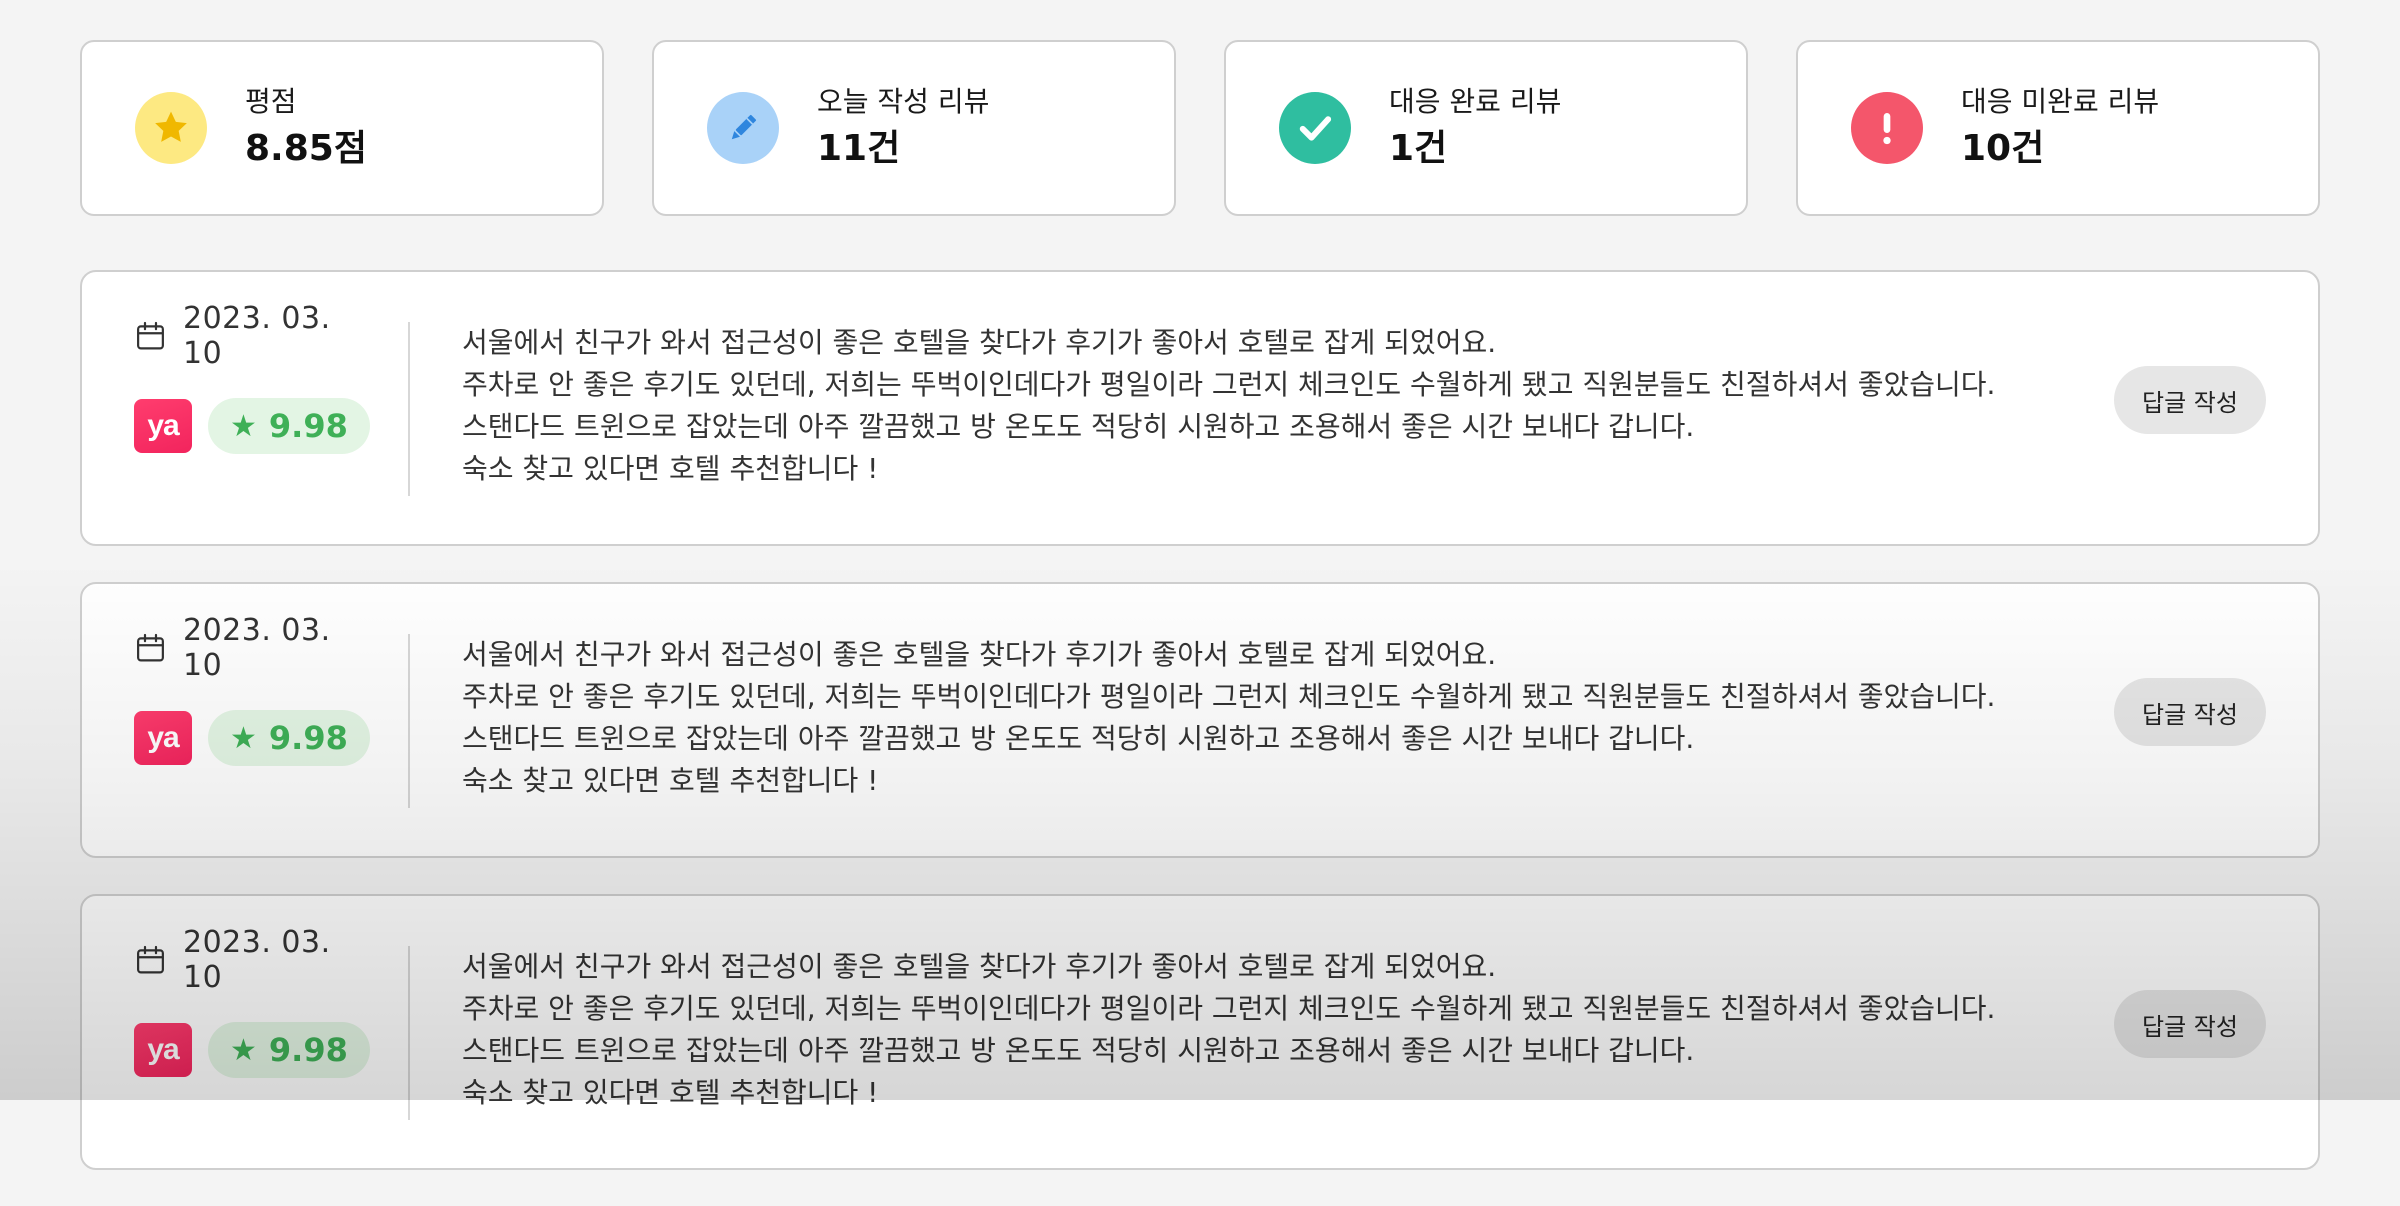  I want to click on stat-label: 평점, so click(271, 101).